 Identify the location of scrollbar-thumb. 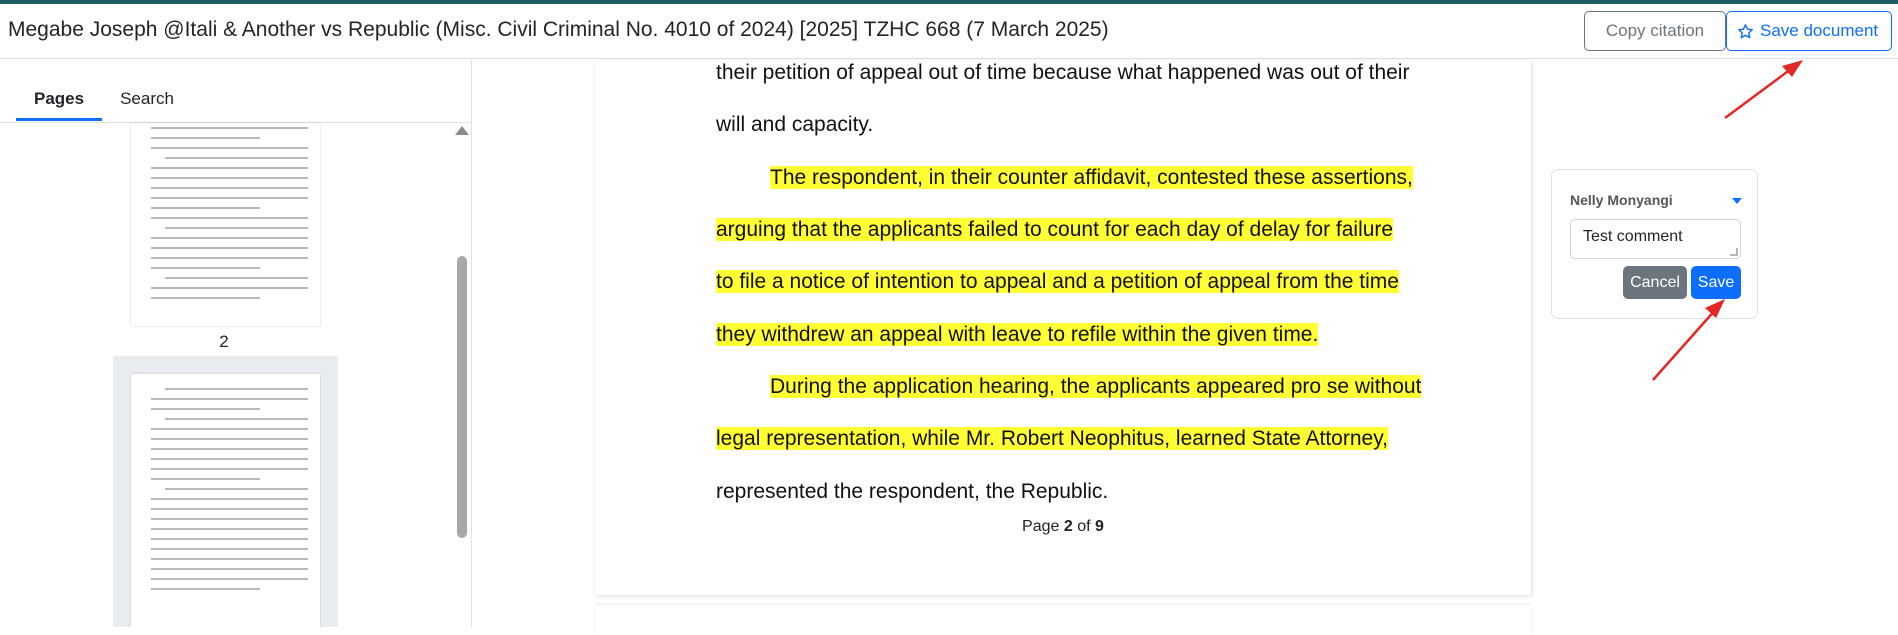
(462, 397).